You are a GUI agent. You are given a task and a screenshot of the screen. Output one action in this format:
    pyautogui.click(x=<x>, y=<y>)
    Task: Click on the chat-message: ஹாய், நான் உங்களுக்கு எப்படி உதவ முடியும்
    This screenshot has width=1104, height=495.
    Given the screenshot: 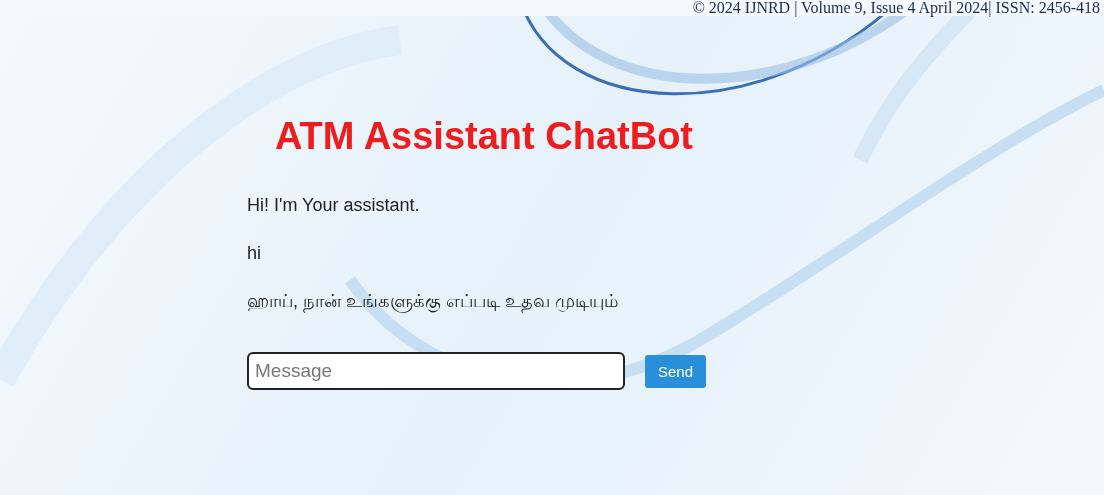 What is the action you would take?
    pyautogui.click(x=433, y=301)
    